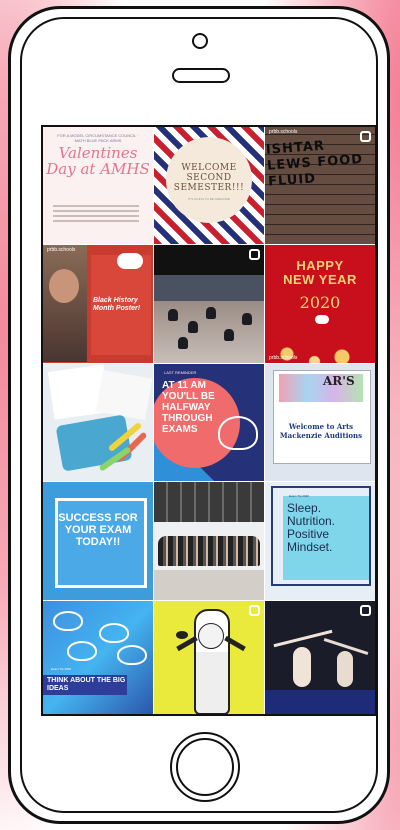 Image resolution: width=400 pixels, height=830 pixels. What do you see at coordinates (209, 657) in the screenshot?
I see `post-illustrated-figure` at bounding box center [209, 657].